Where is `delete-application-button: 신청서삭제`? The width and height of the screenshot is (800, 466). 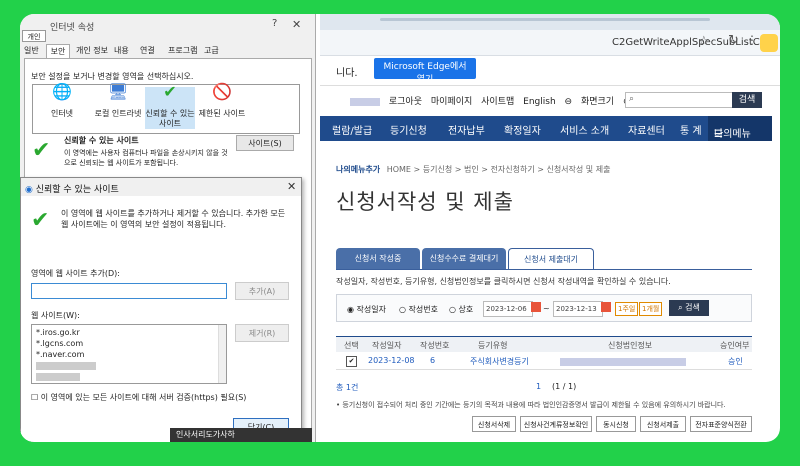 delete-application-button: 신청서삭제 is located at coordinates (494, 424).